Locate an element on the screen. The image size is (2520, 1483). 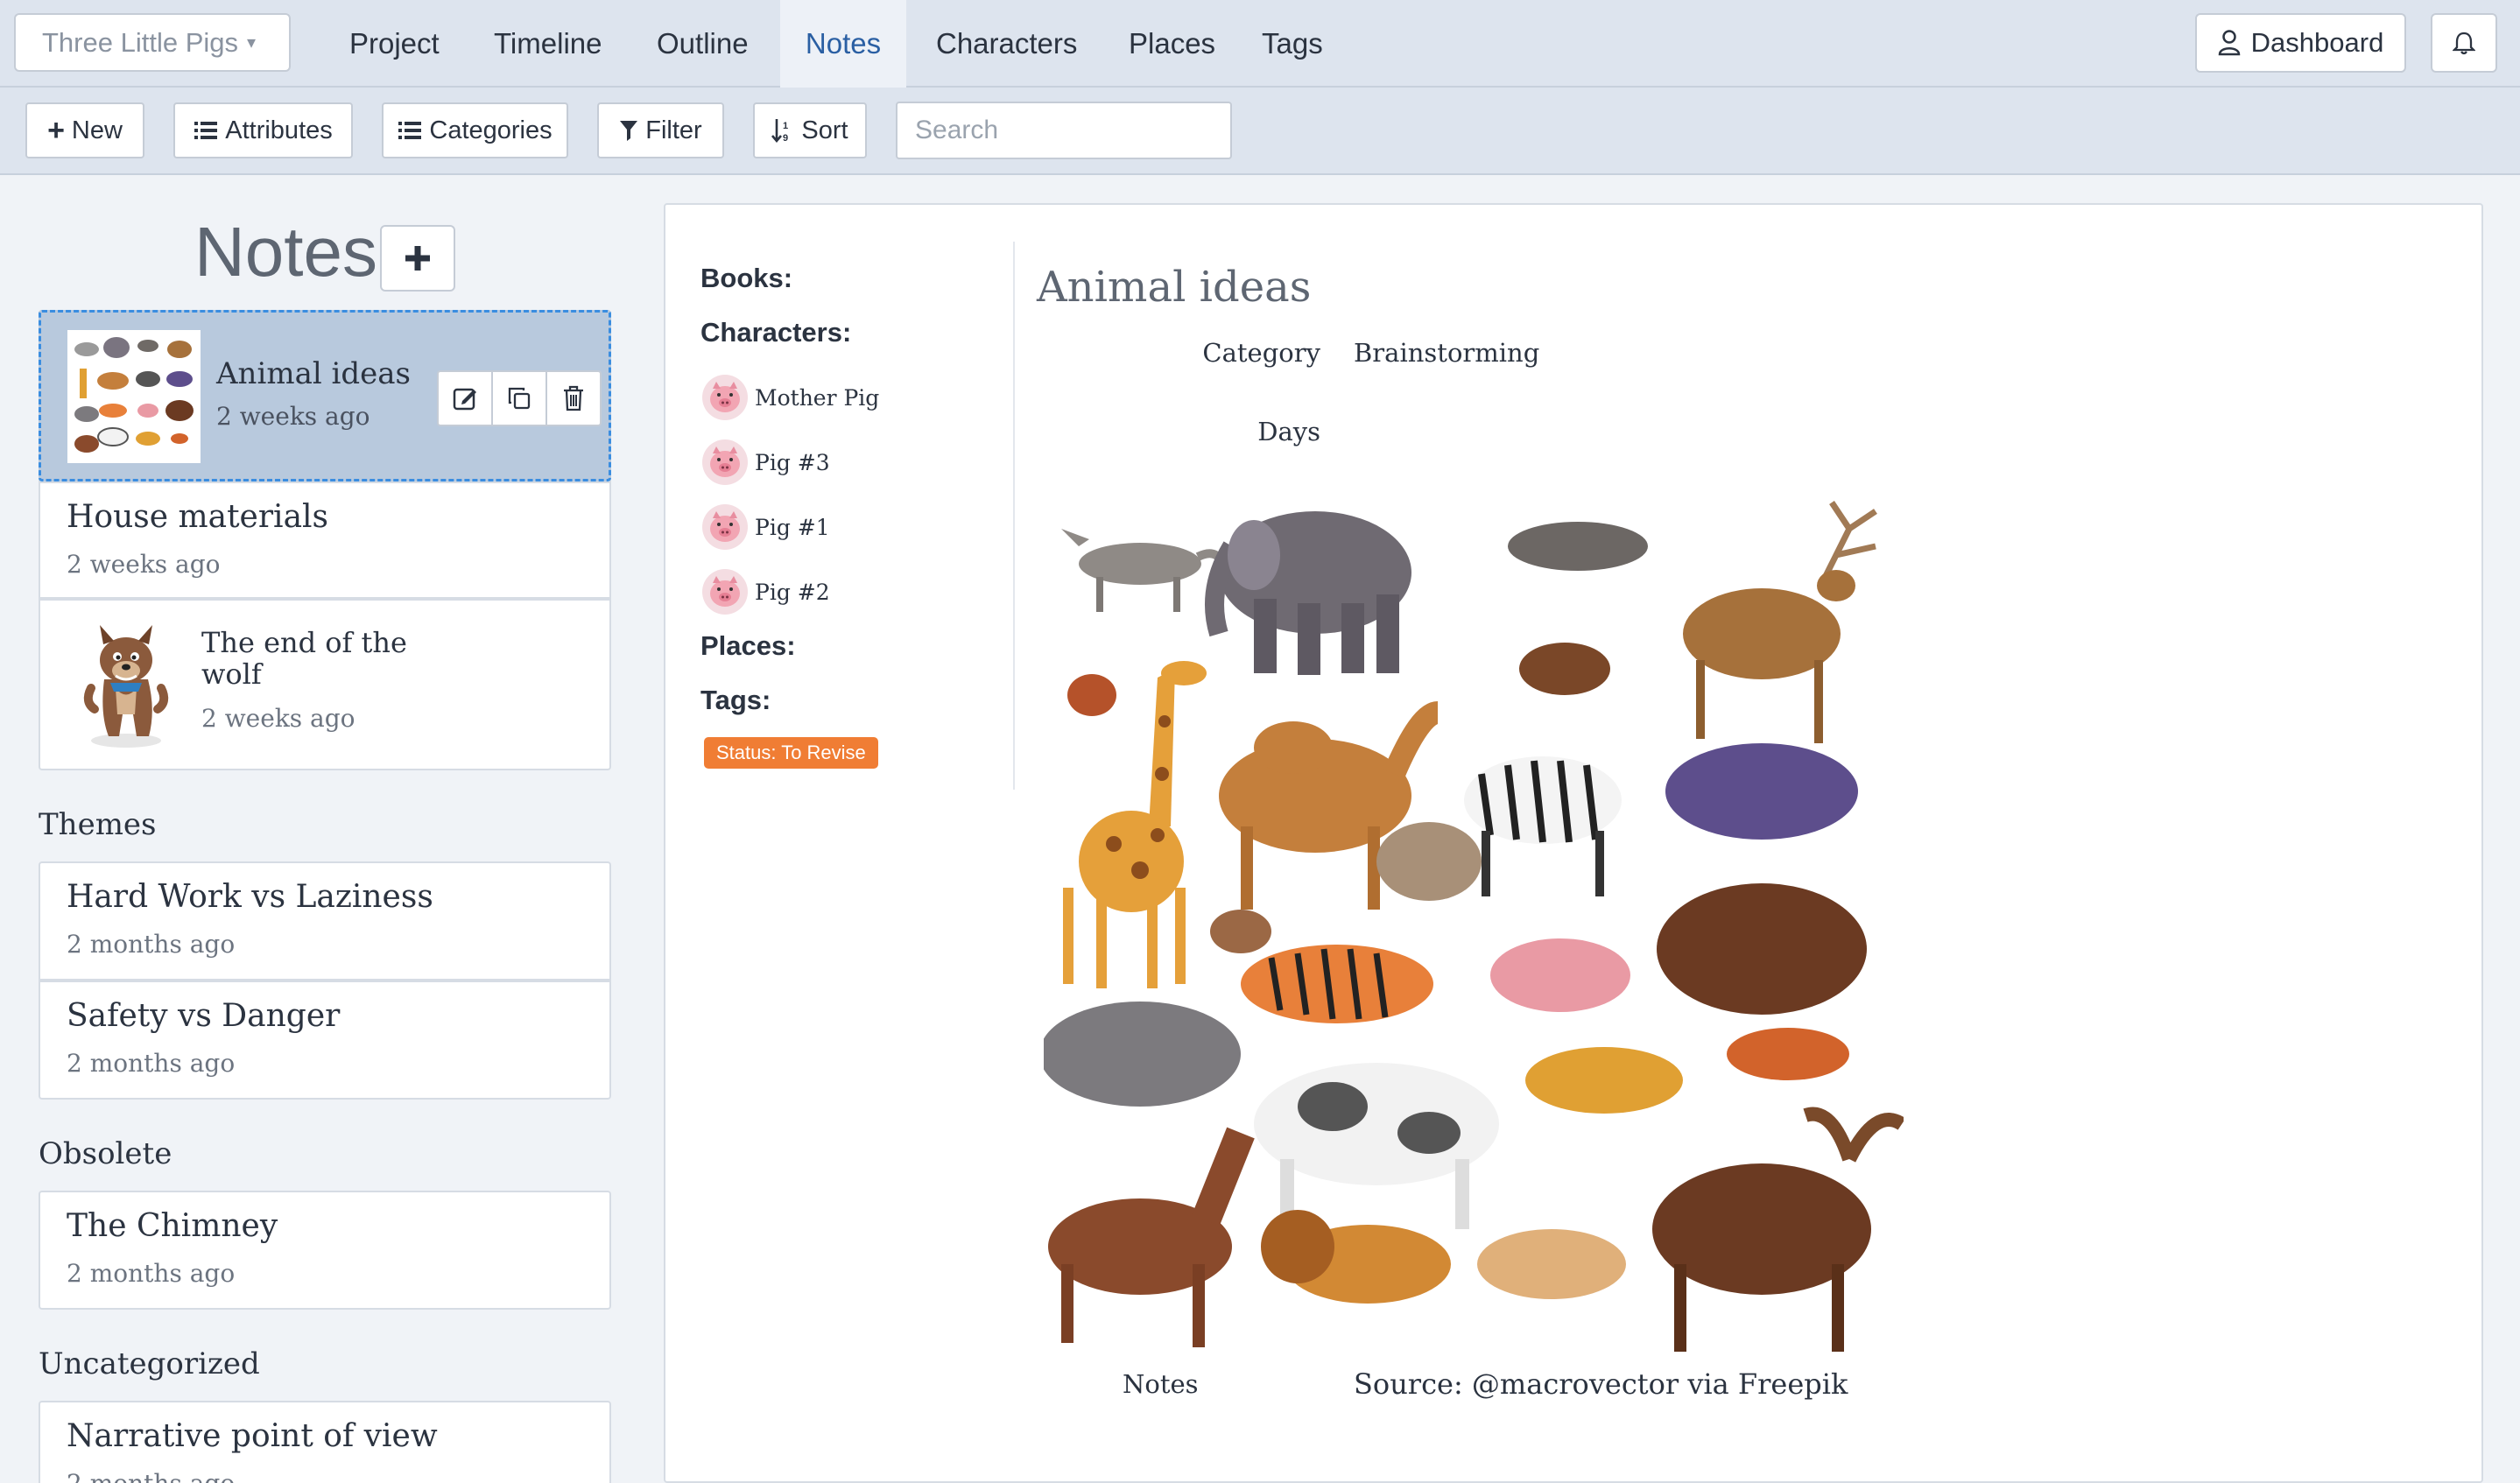
section-obsolete: Obsolete is located at coordinates (105, 1153).